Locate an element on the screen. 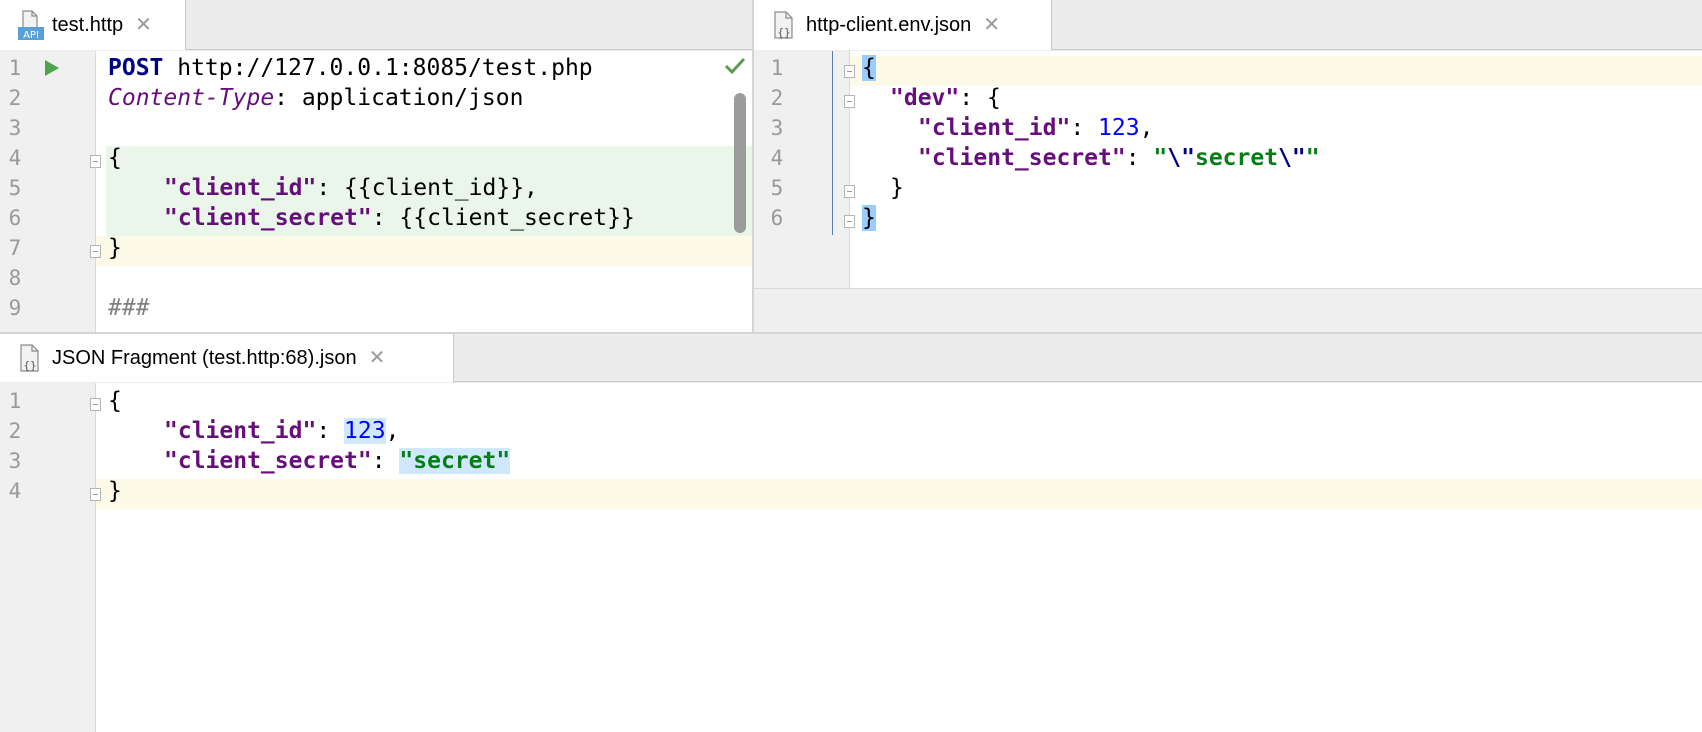 Image resolution: width=1702 pixels, height=732 pixels. api-file-icon: API is located at coordinates (31, 25).